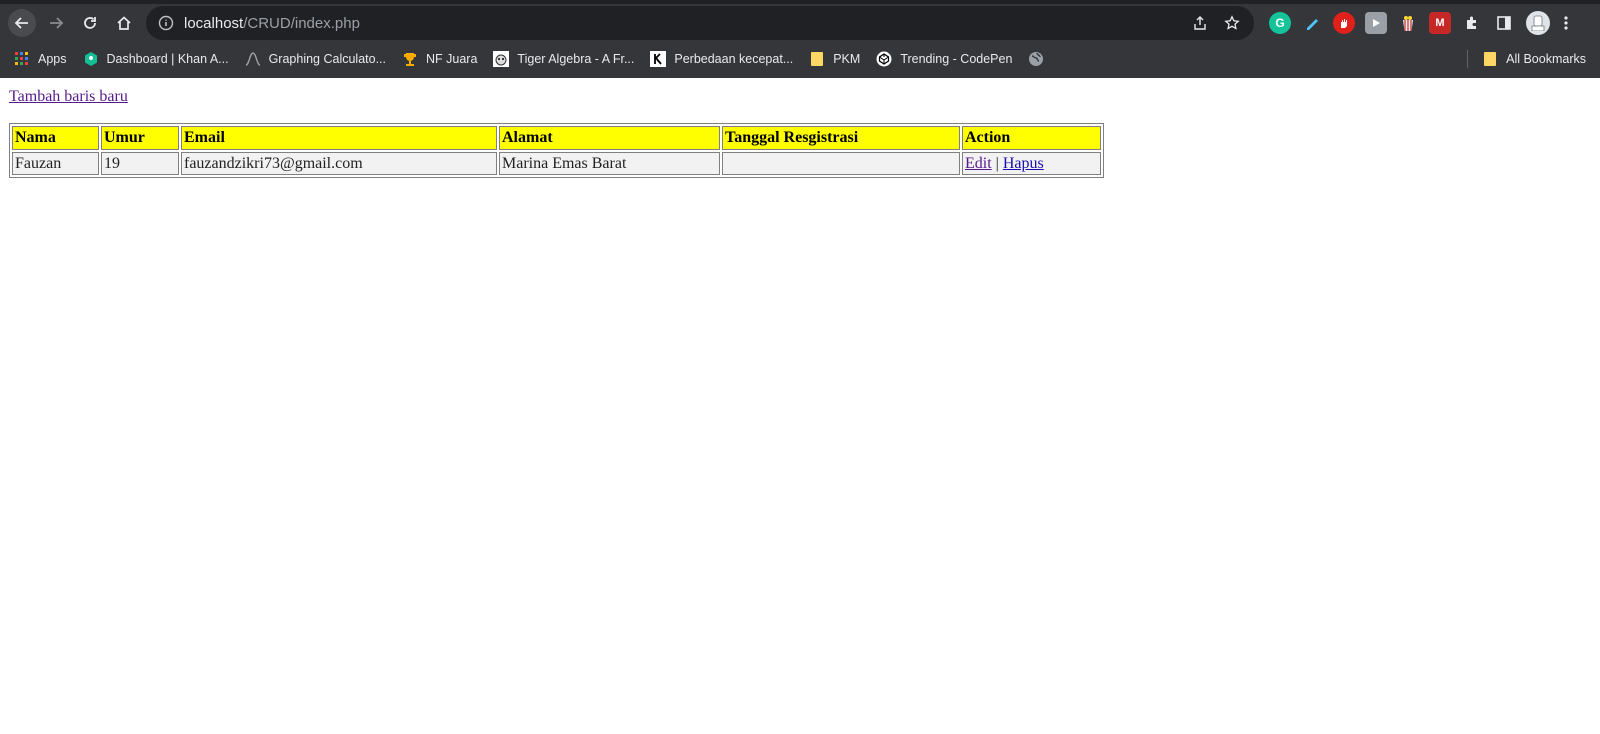  I want to click on cell-alamat: Marina Emas Barat, so click(609, 163).